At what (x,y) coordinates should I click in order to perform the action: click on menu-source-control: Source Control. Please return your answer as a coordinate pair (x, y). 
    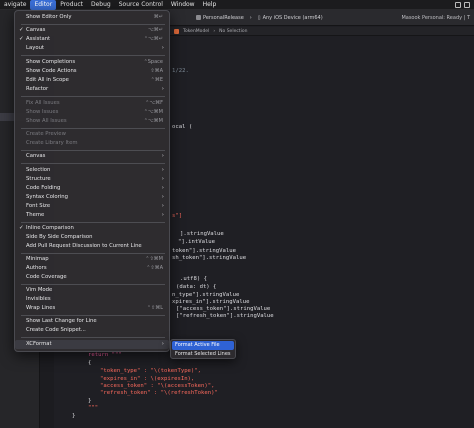
    Looking at the image, I should click on (141, 5).